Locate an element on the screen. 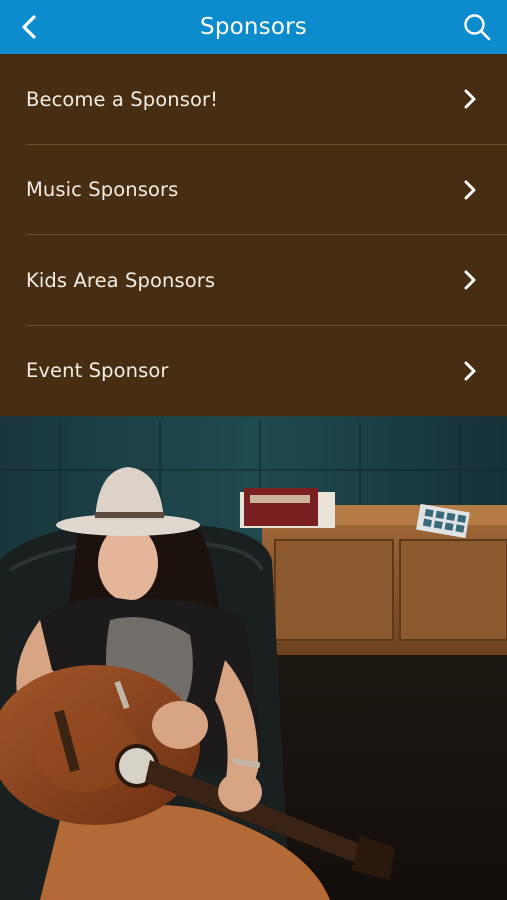 This screenshot has width=507, height=900. page-title: Sponsors is located at coordinates (253, 27).